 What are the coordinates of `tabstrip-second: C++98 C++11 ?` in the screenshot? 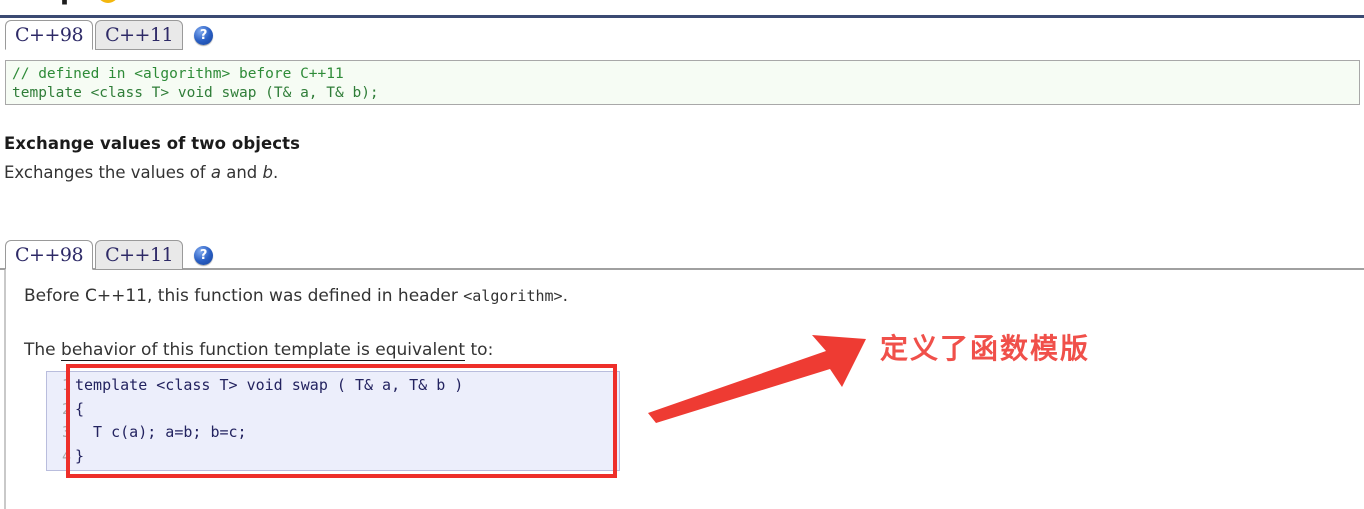 It's located at (109, 254).